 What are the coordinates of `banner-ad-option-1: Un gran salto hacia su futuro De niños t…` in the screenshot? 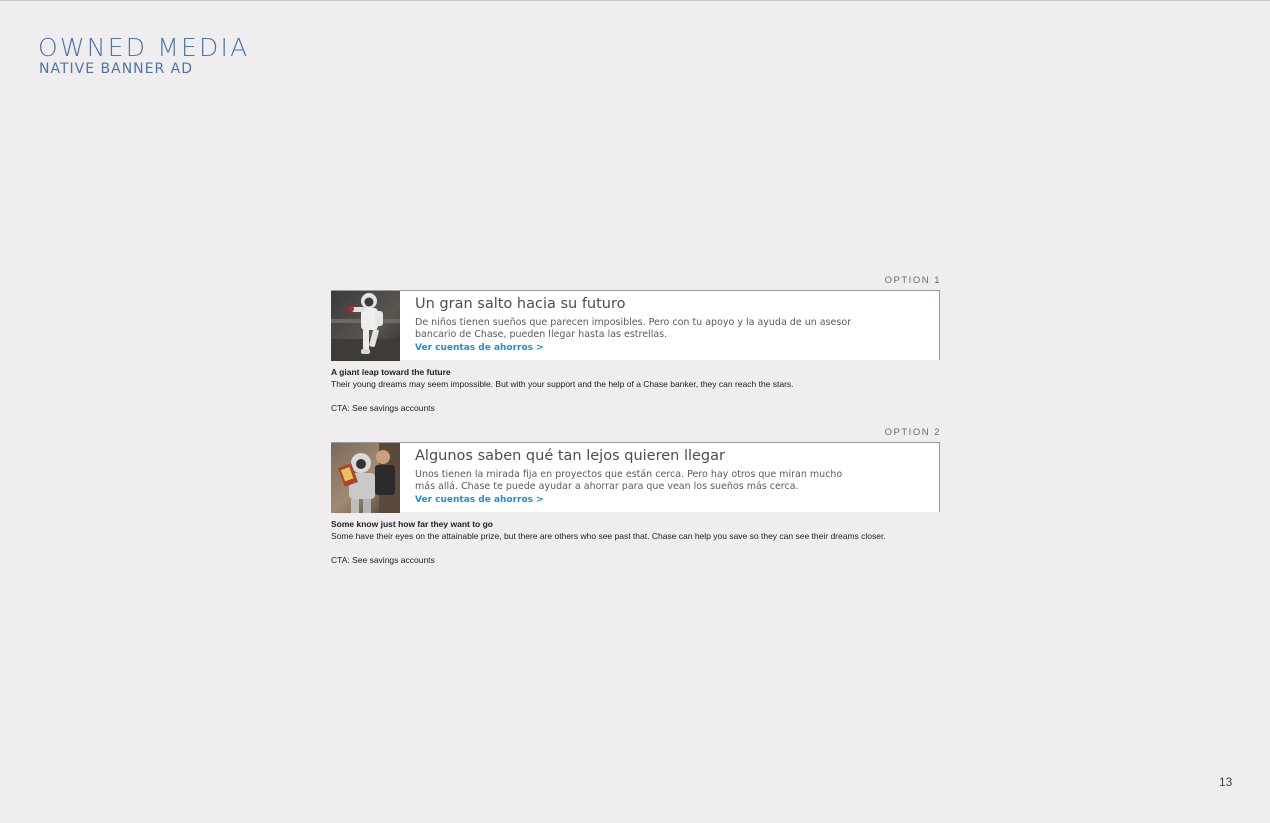 It's located at (635, 325).